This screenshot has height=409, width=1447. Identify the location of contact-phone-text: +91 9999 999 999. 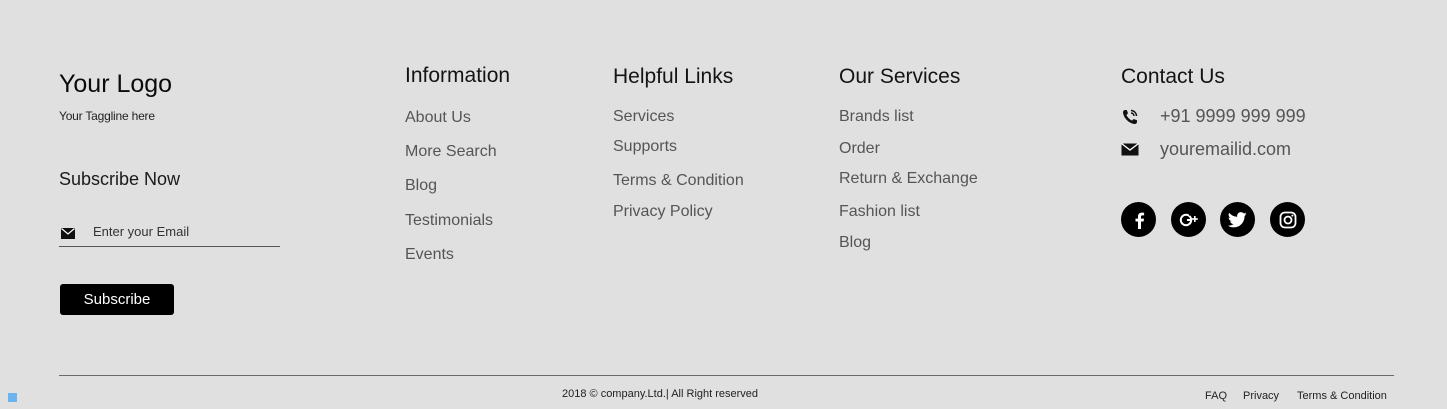
(1233, 116).